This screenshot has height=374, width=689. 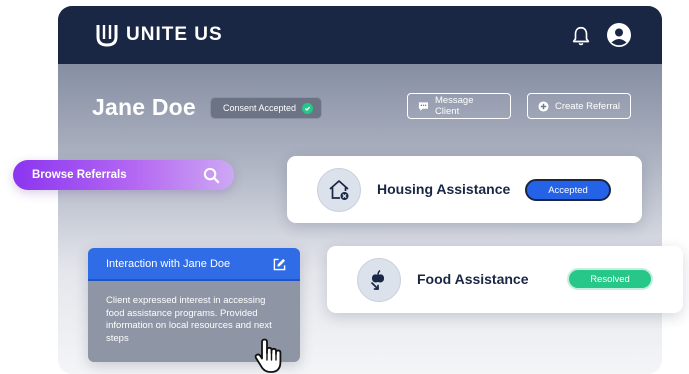 I want to click on message-client-button: Message Client, so click(x=459, y=106).